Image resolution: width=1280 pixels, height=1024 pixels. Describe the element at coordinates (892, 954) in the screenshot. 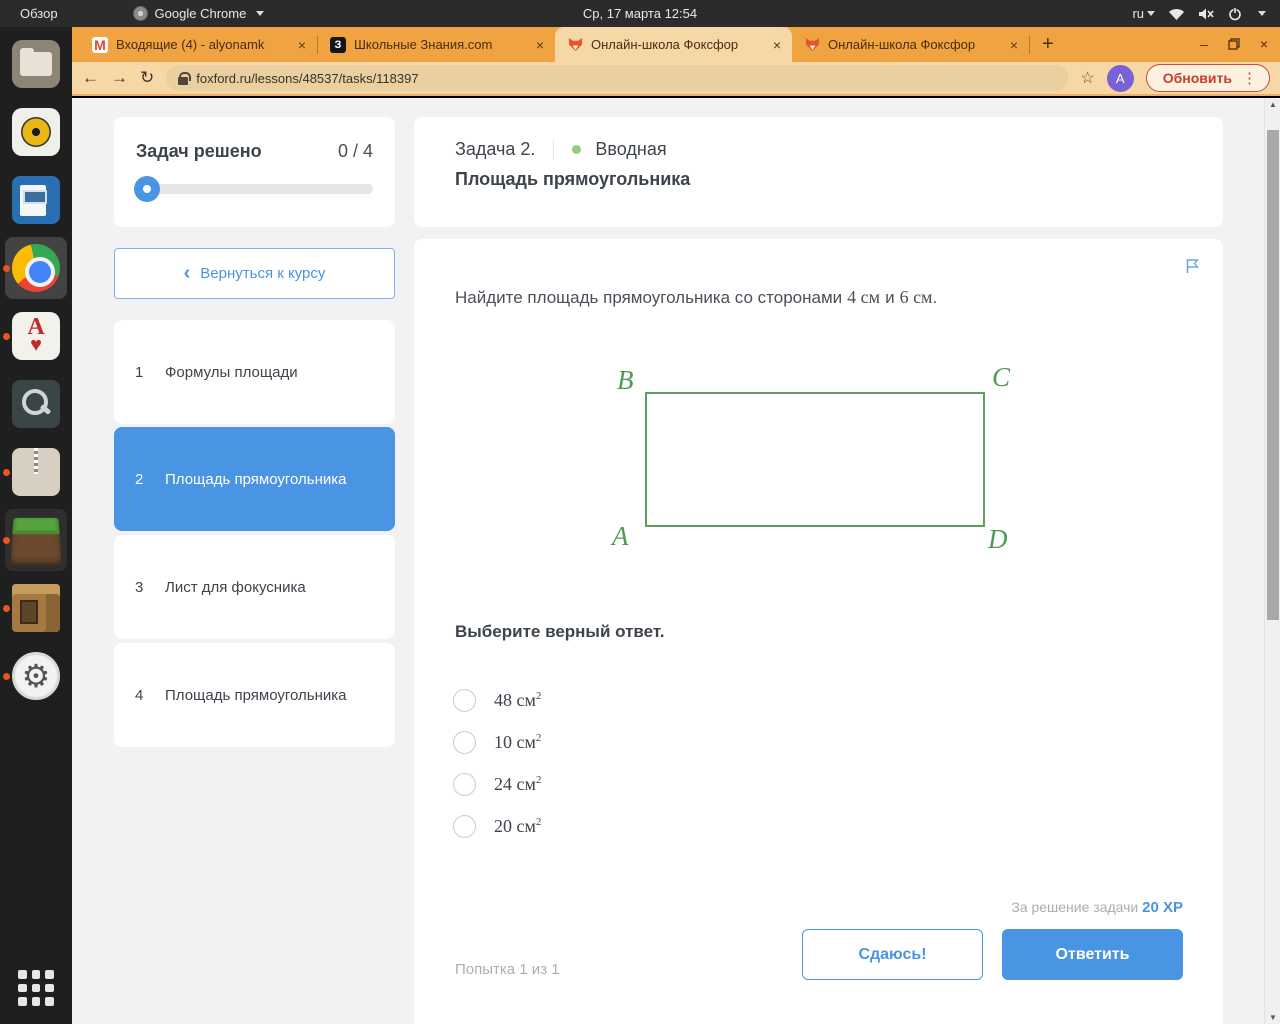

I see `give-up-button: Сдаюсь!` at that location.